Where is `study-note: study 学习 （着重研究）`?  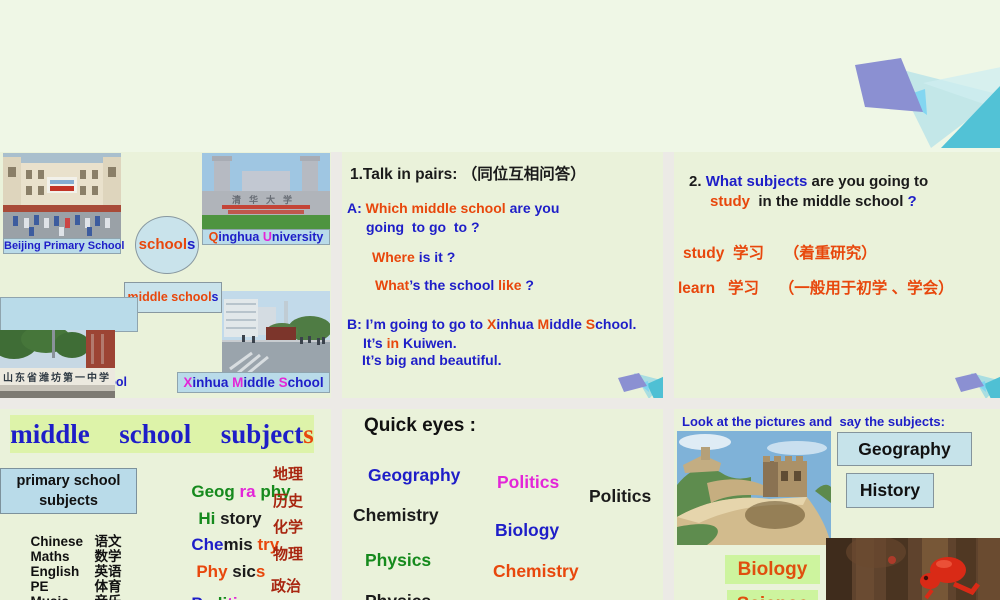 study-note: study 学习 （着重研究） is located at coordinates (780, 253).